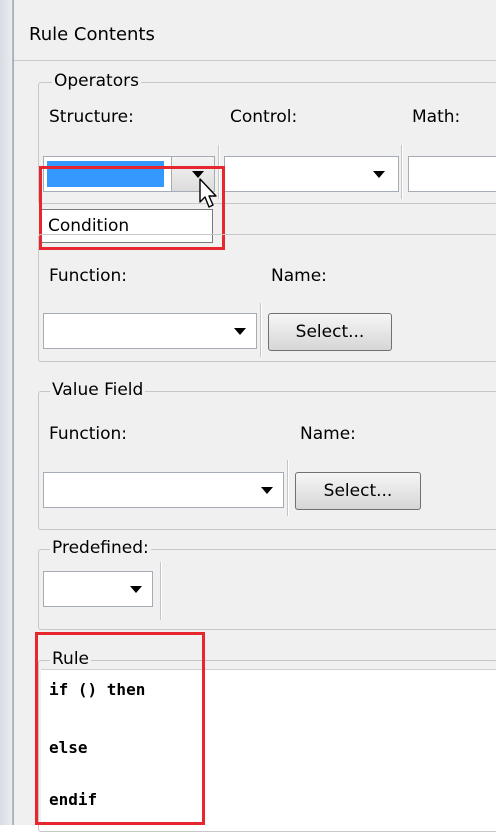 This screenshot has width=496, height=832. Describe the element at coordinates (100, 548) in the screenshot. I see `predefined-legend: Predefined:` at that location.